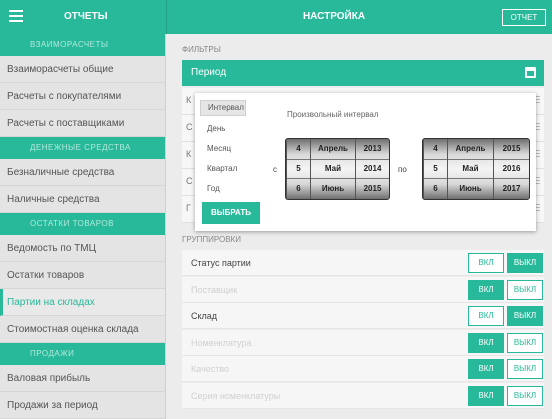 This screenshot has width=552, height=419. I want to click on period-option-year: Год, so click(213, 188).